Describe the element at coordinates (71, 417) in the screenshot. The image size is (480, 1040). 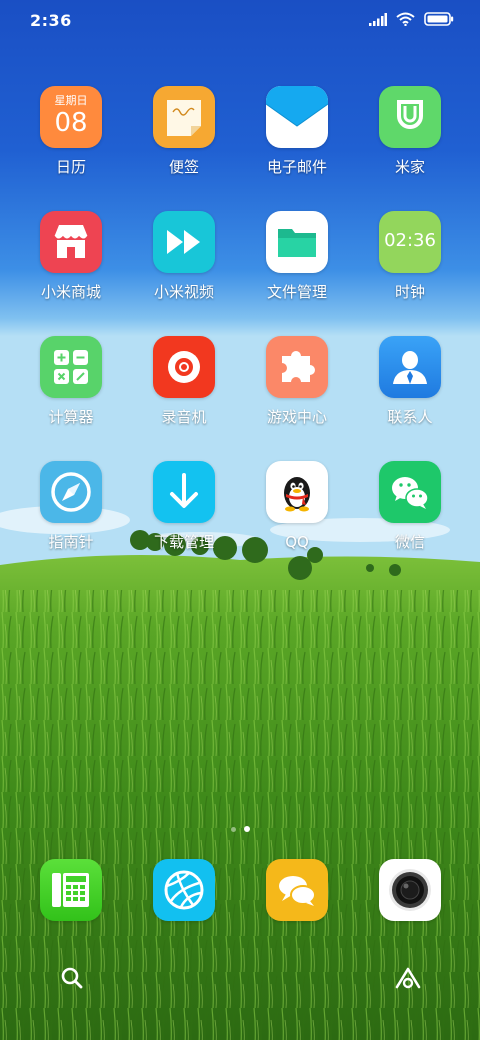
I see `app-label: 计算器` at that location.